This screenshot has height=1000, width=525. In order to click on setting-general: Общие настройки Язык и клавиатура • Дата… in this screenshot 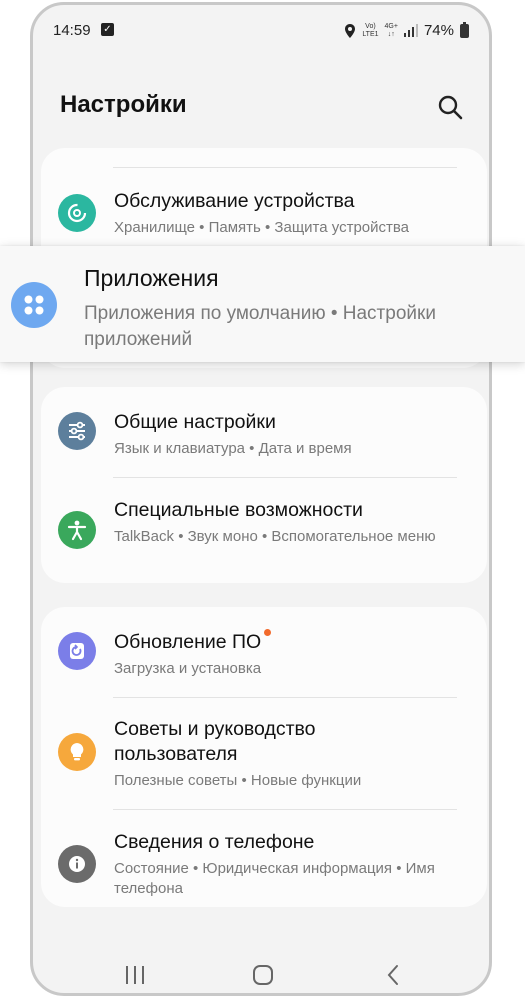, I will do `click(264, 431)`.